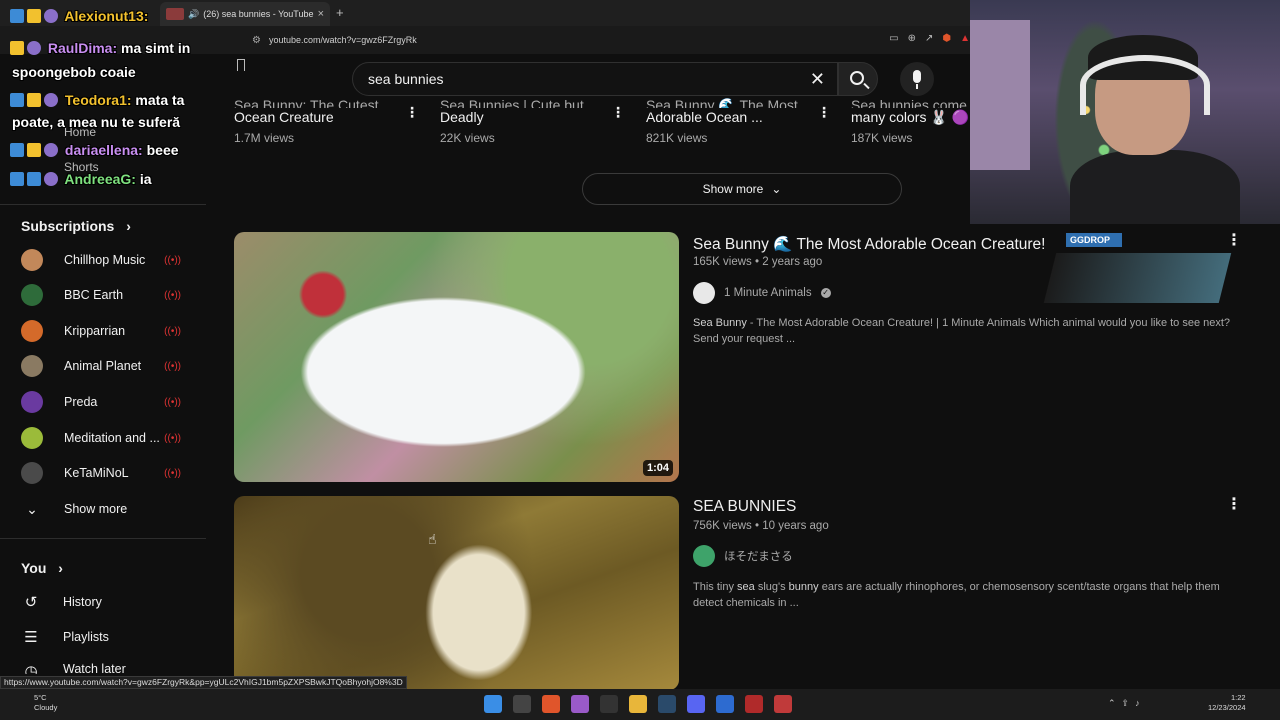  I want to click on chat-username: dariaellena:, so click(103, 150).